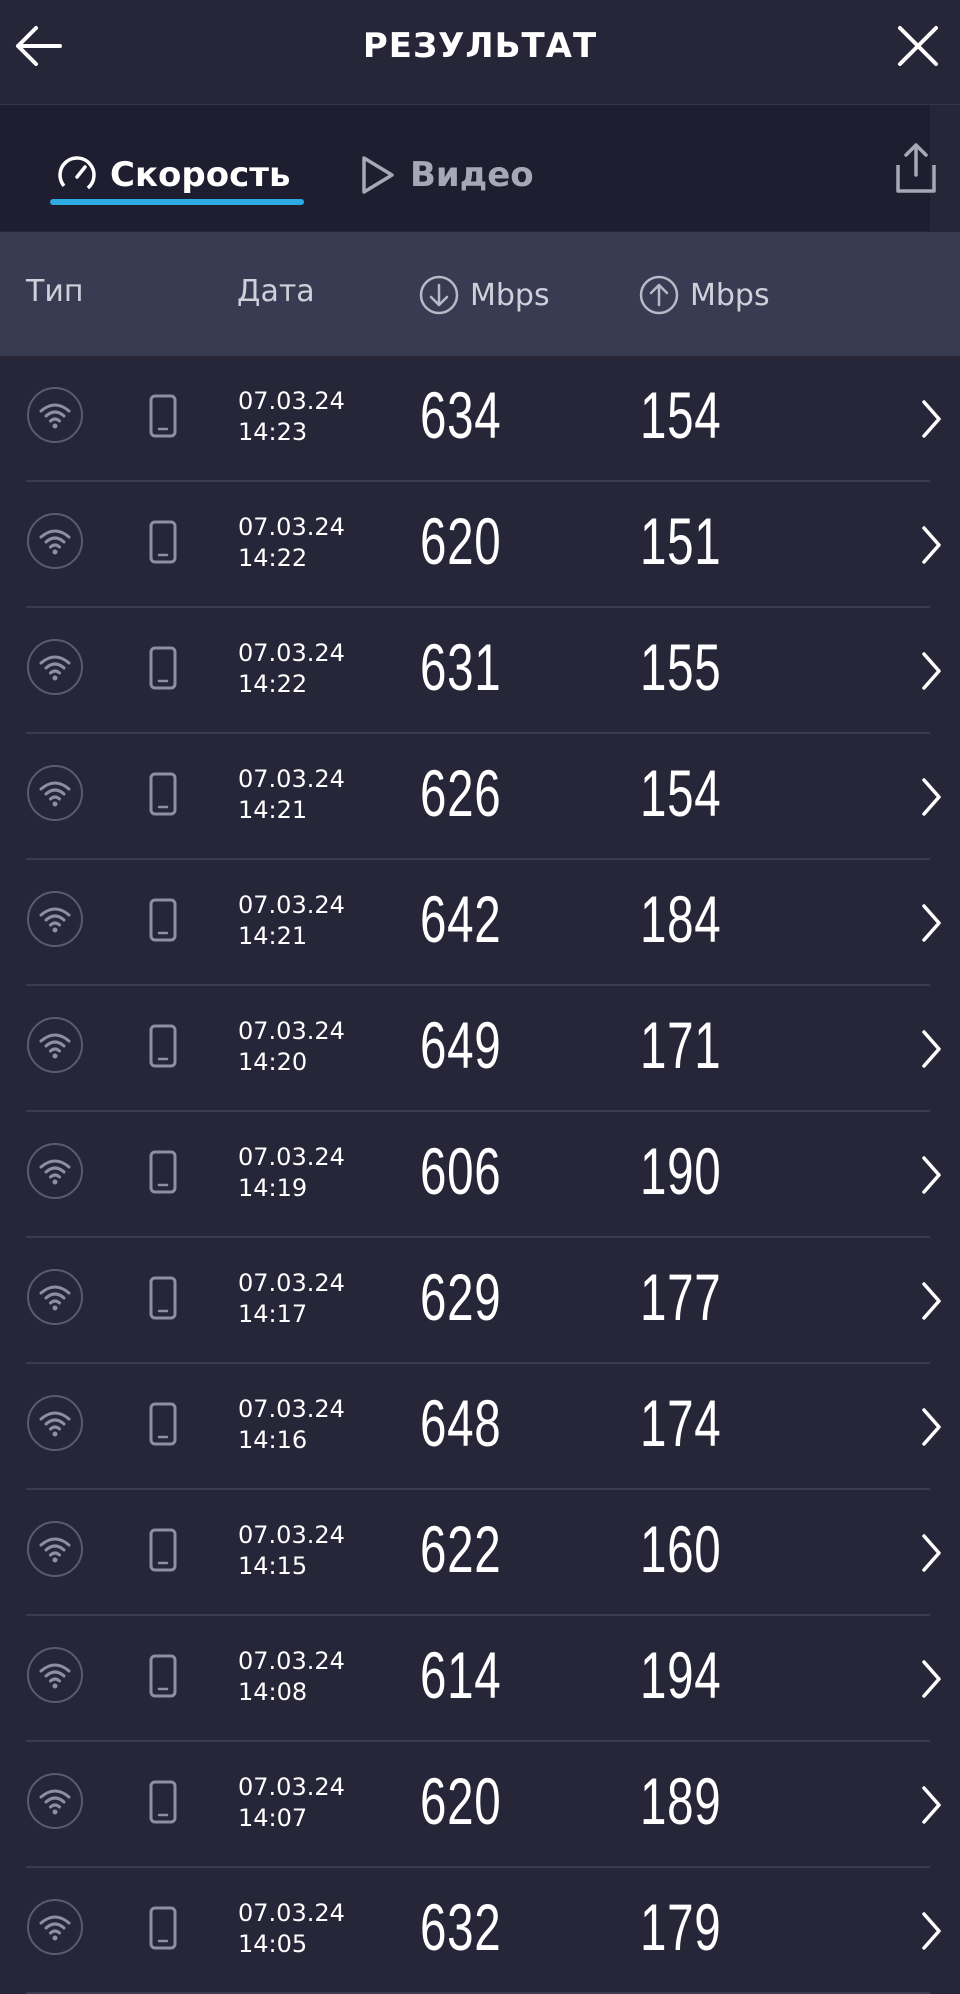 Image resolution: width=960 pixels, height=1994 pixels. I want to click on active-tab-indicator, so click(177, 202).